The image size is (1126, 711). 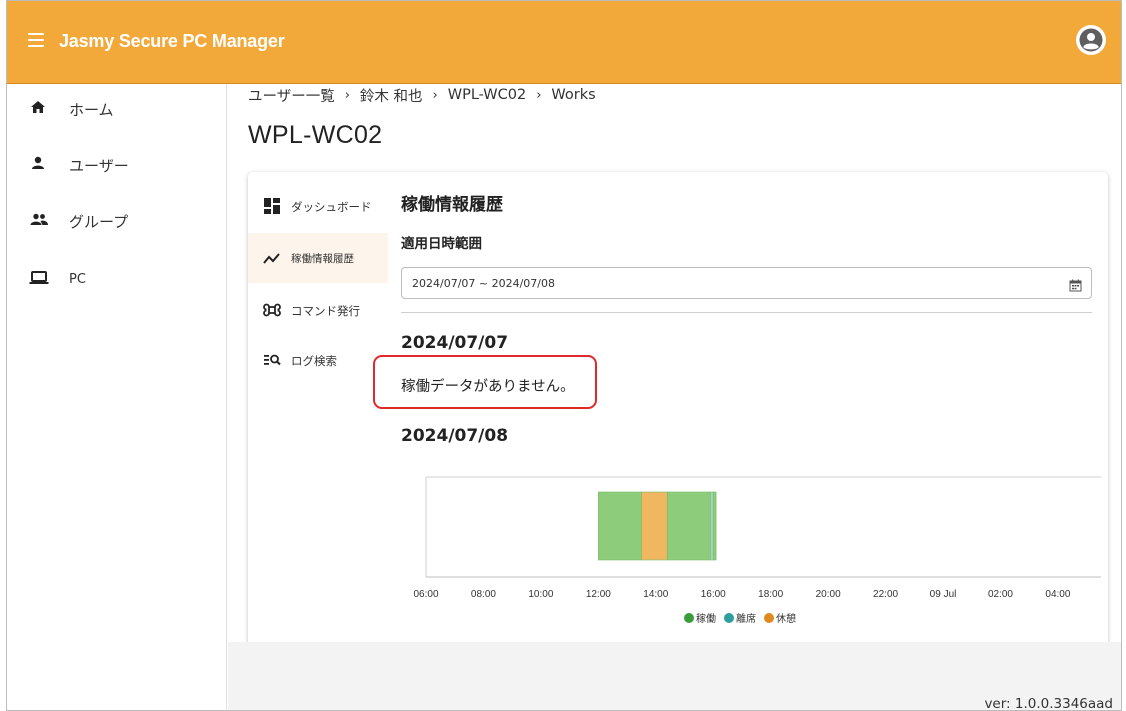 What do you see at coordinates (746, 619) in the screenshot?
I see `legend-label: 離席` at bounding box center [746, 619].